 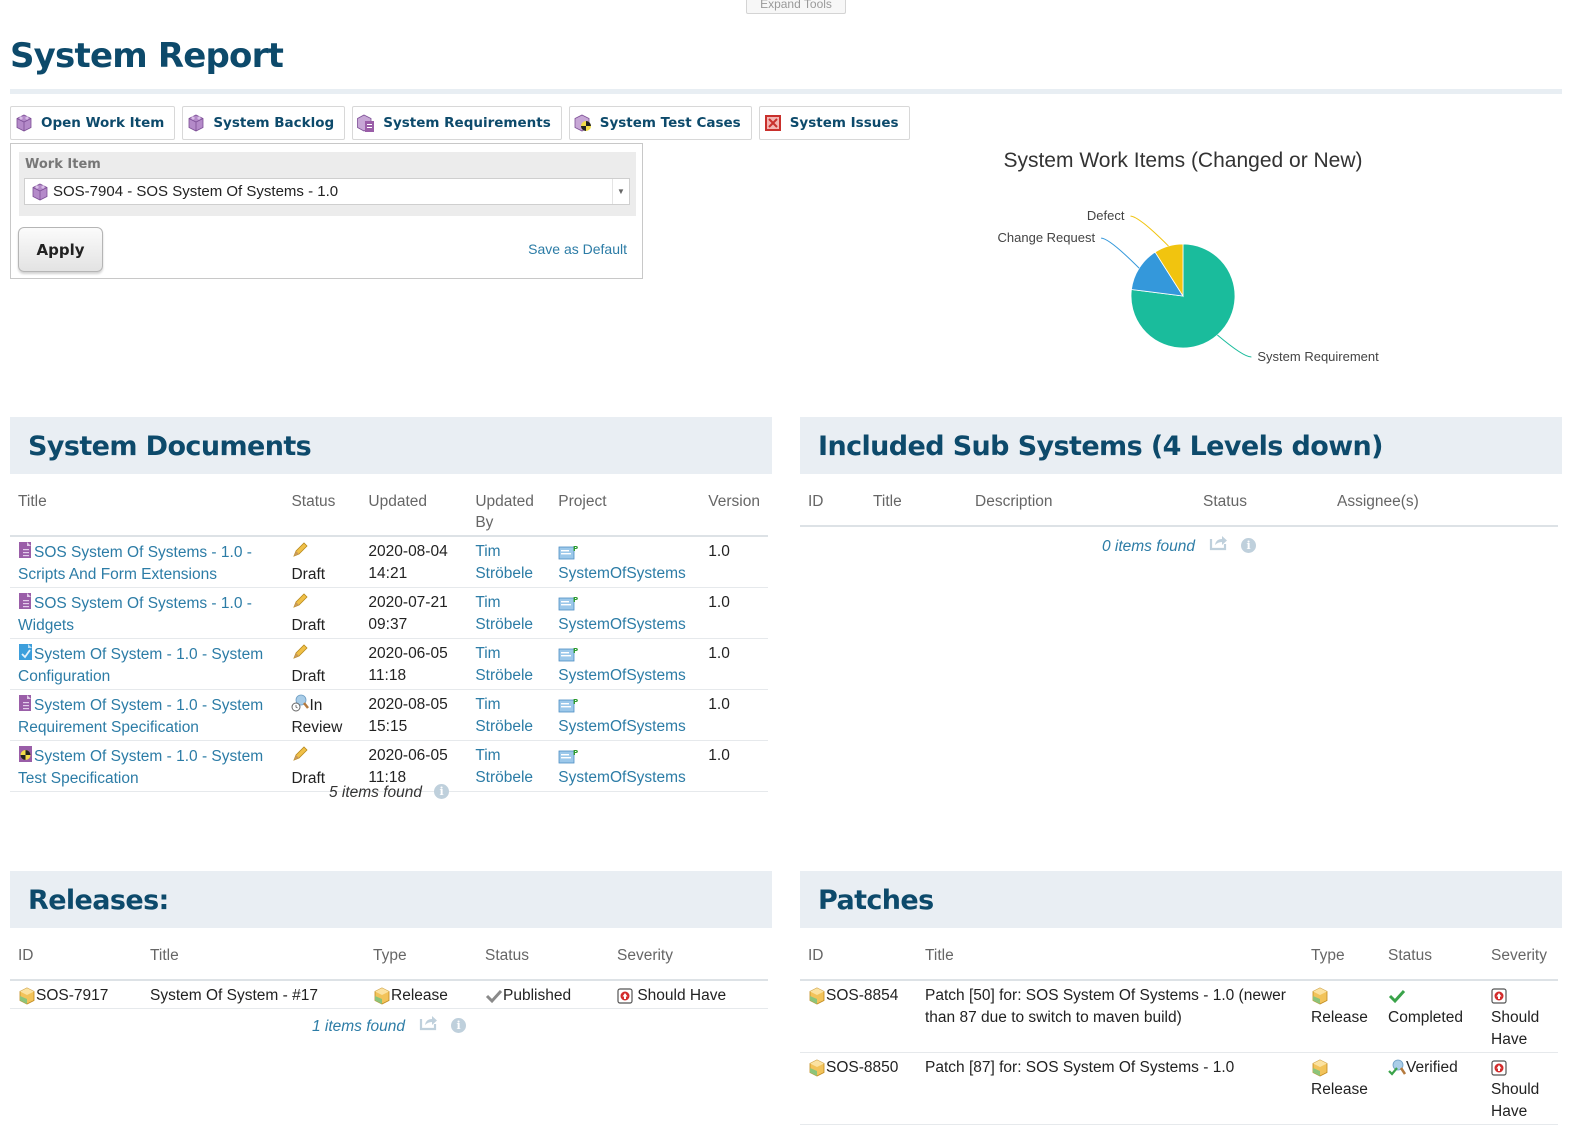 I want to click on apply-button: Apply, so click(x=60, y=249).